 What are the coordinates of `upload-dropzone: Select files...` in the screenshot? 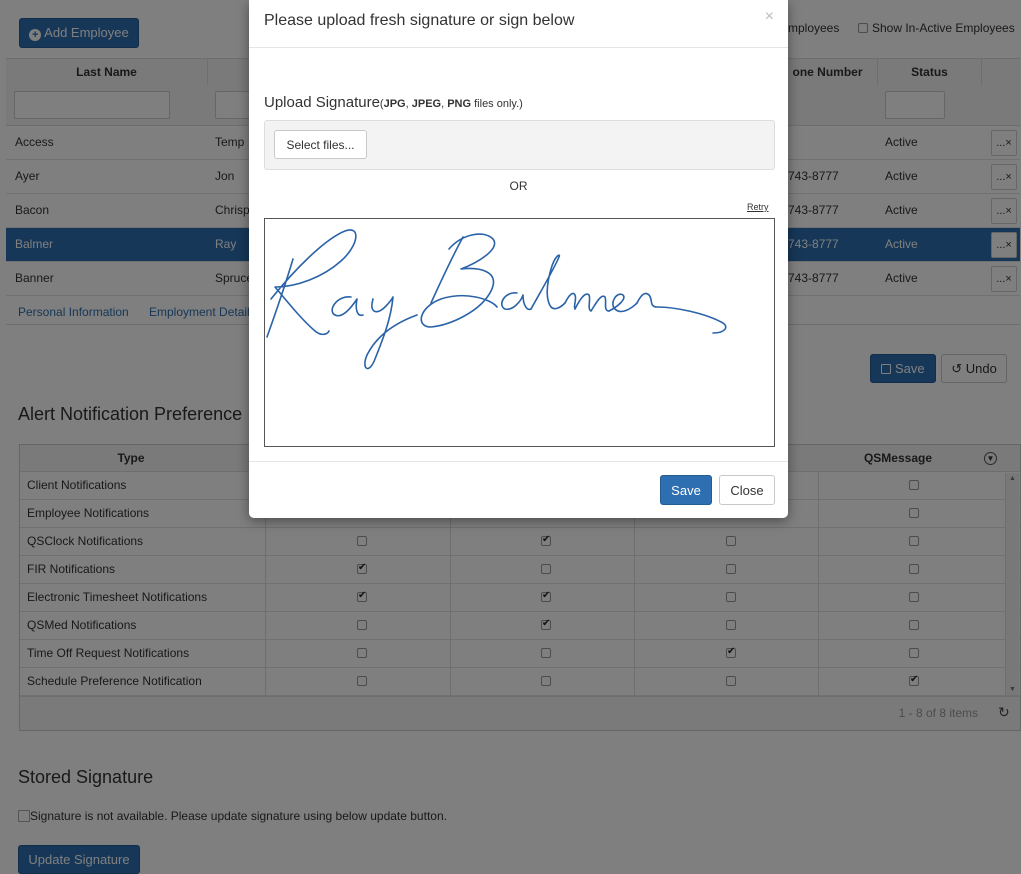 It's located at (519, 145).